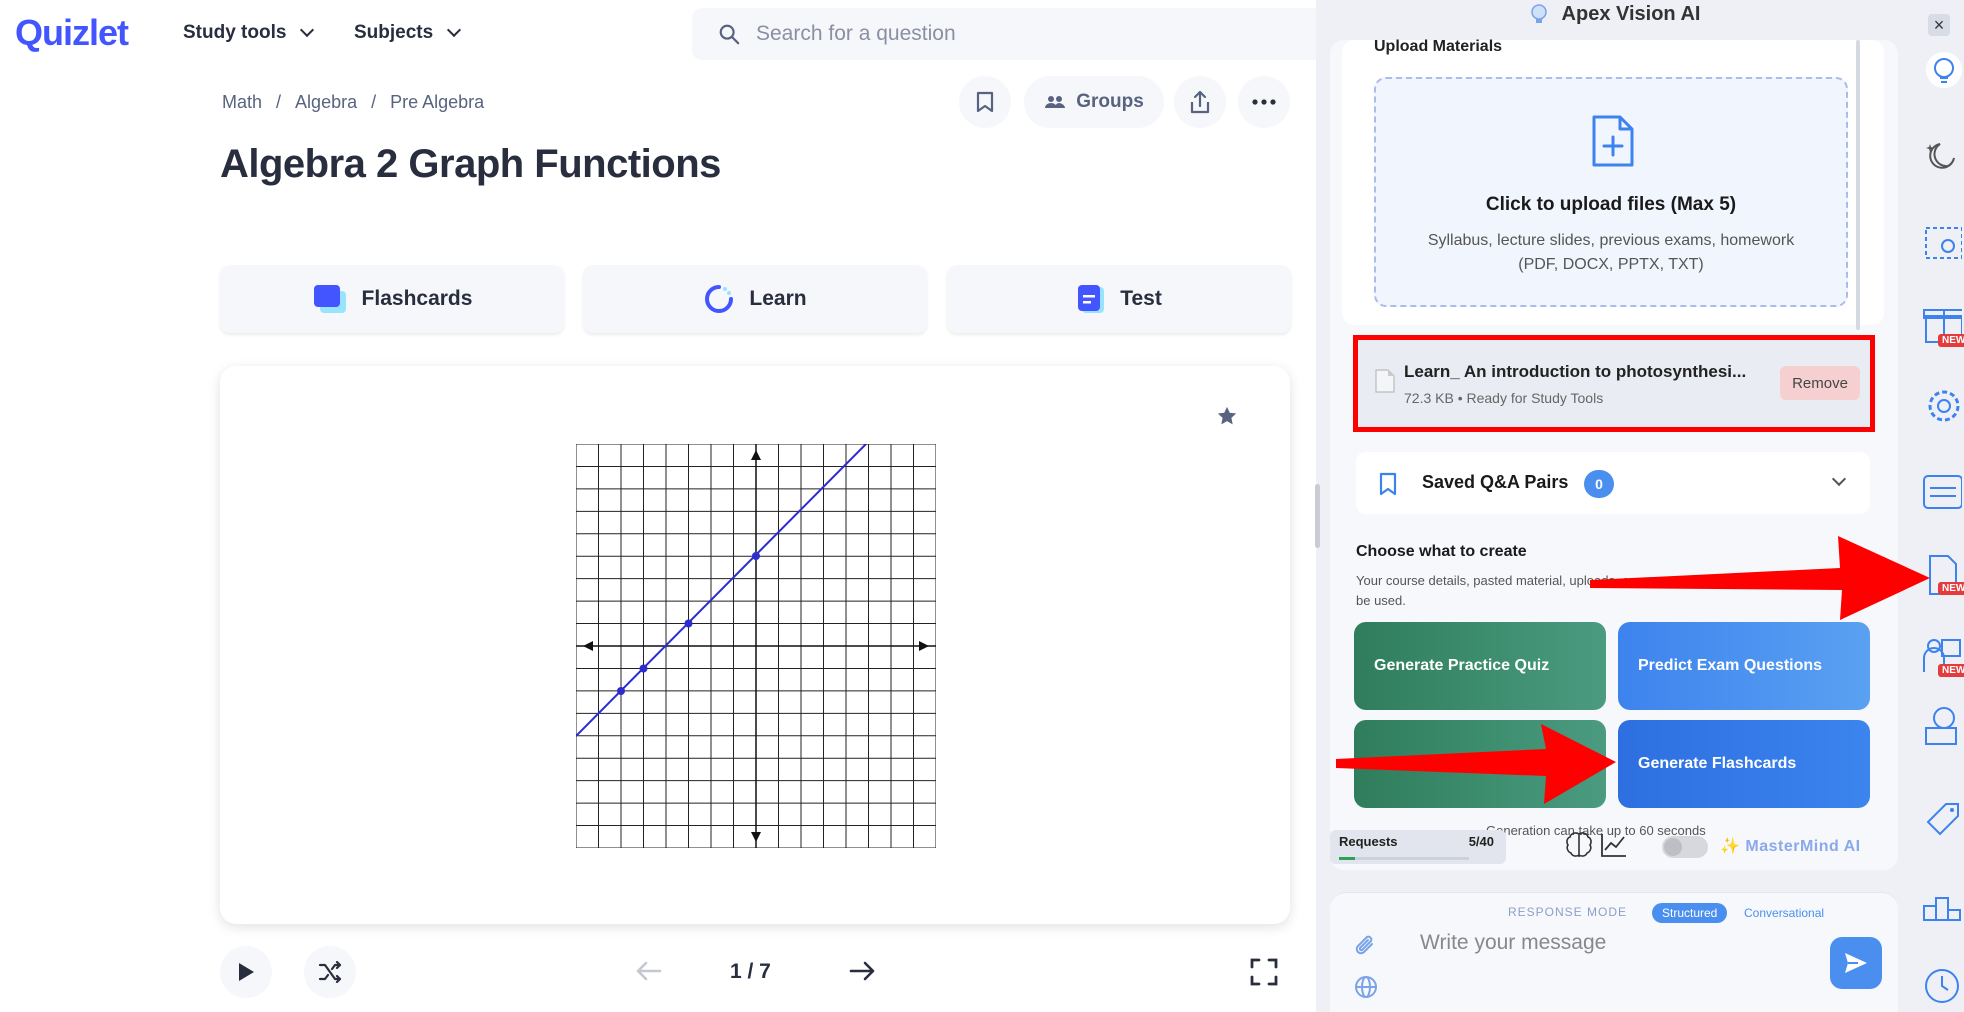  I want to click on chevron-down-icon, so click(307, 30).